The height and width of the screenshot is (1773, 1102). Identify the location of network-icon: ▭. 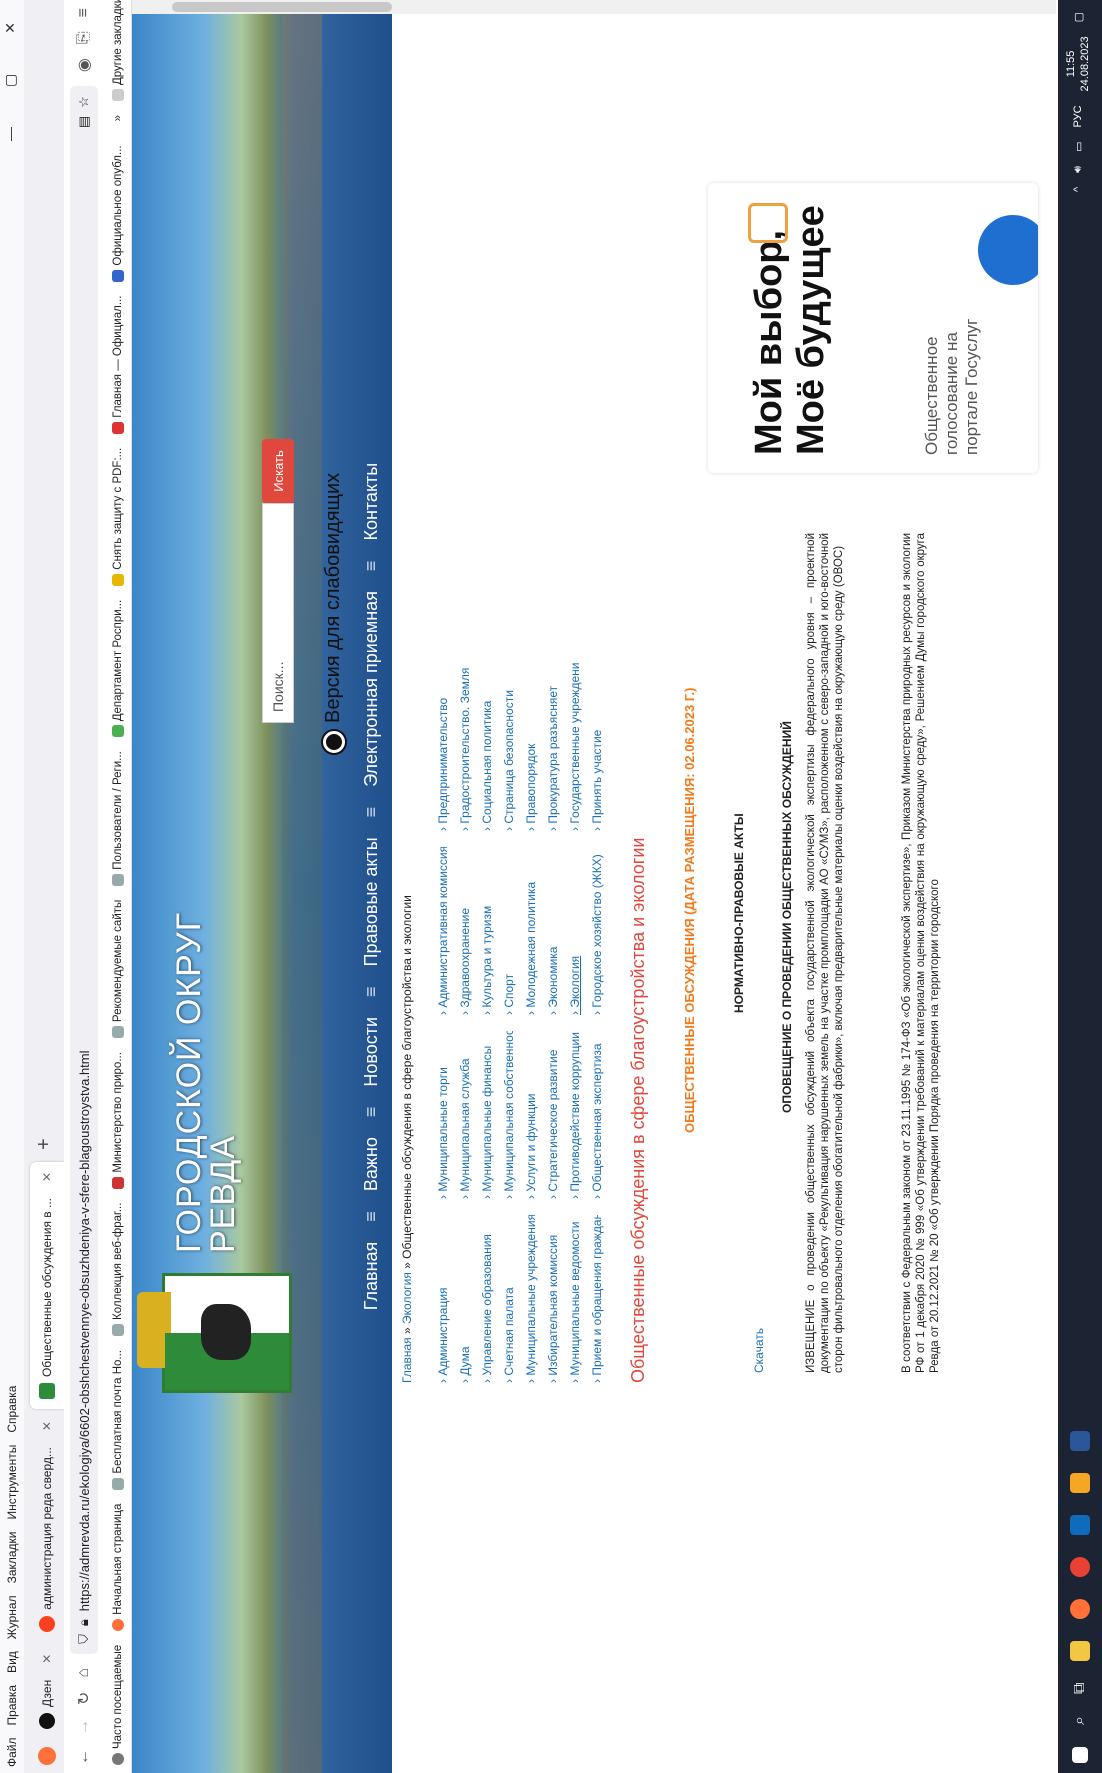
(1078, 147).